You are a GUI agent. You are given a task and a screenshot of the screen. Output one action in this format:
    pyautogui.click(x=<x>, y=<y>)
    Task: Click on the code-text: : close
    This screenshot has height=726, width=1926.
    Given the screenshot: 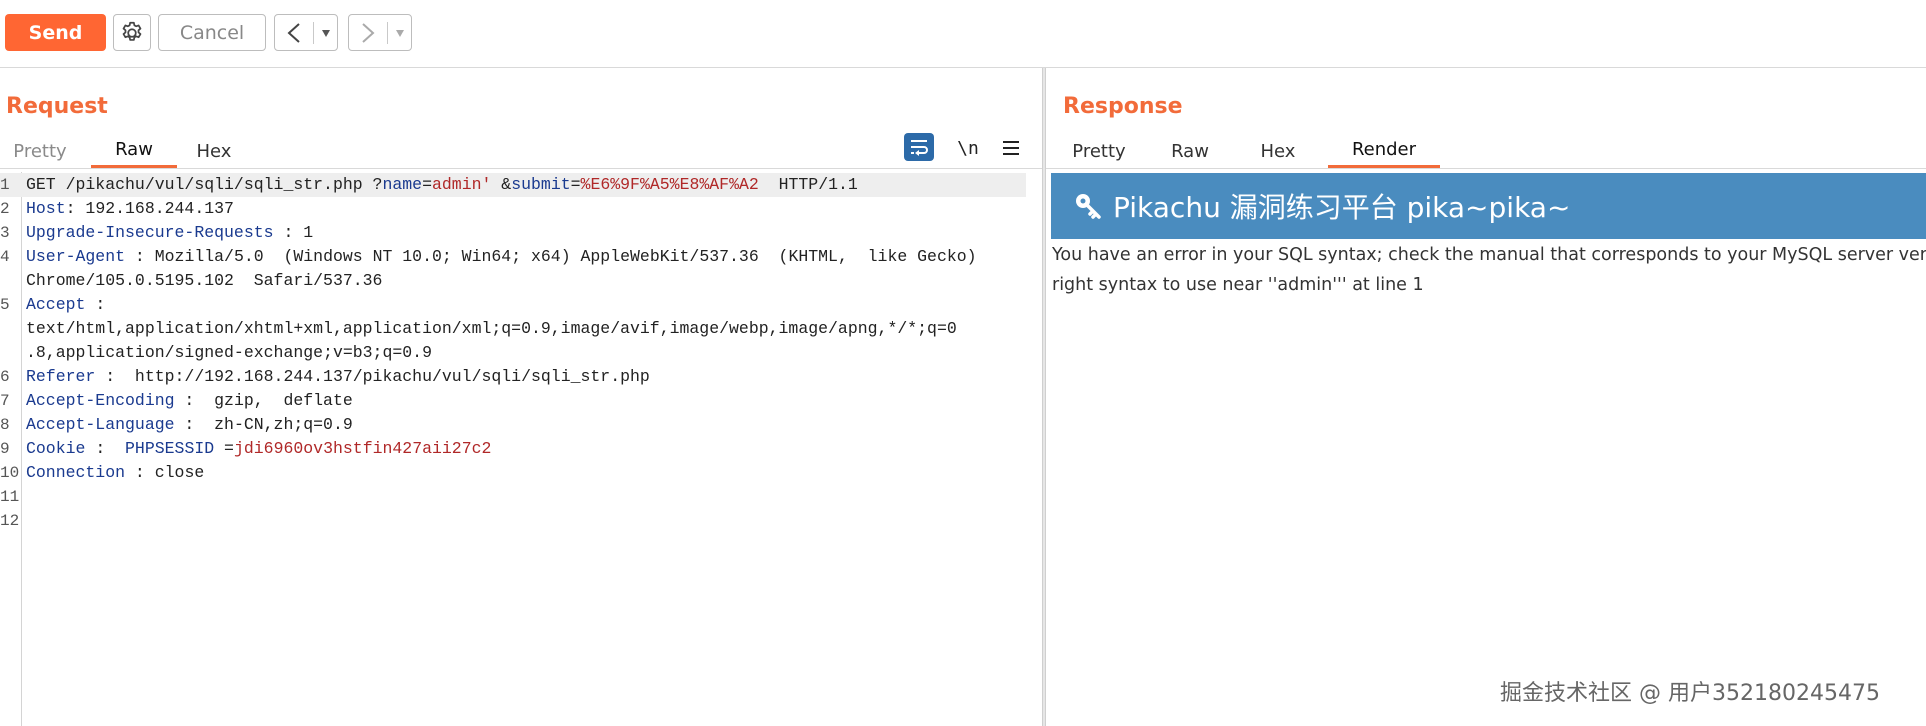 What is the action you would take?
    pyautogui.click(x=165, y=472)
    